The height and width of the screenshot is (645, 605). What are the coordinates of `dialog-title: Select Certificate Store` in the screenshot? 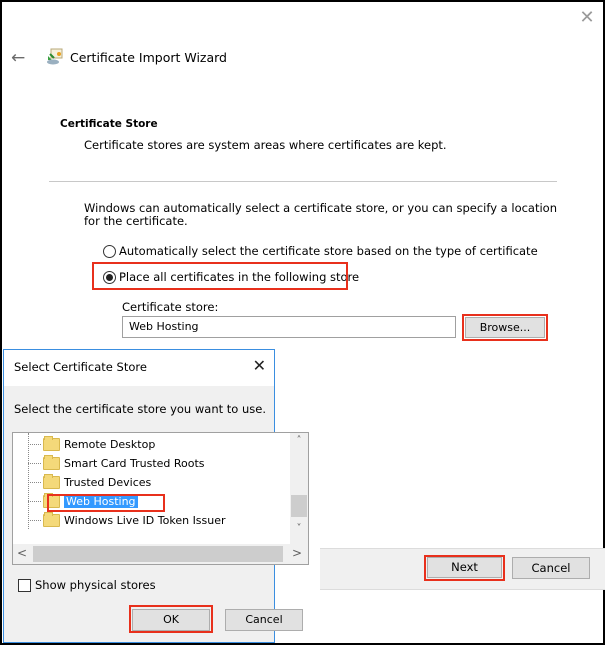 It's located at (80, 367).